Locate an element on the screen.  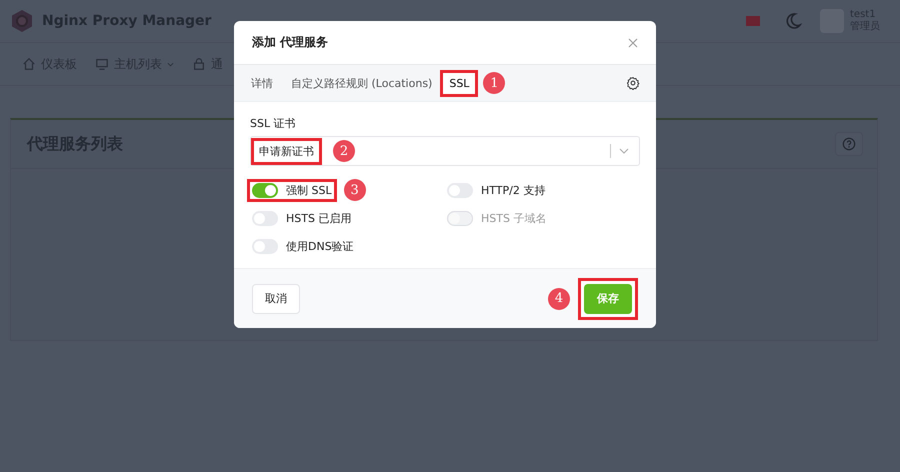
cancel-button: 取消 is located at coordinates (276, 299).